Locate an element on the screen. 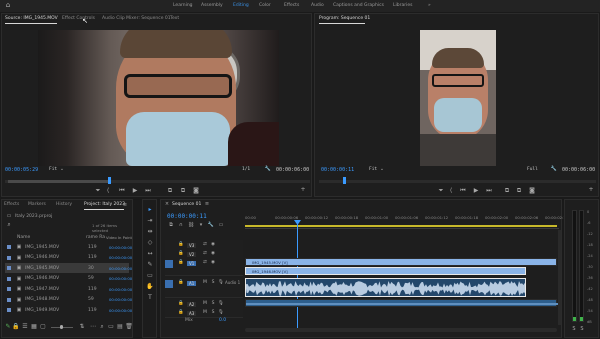 This screenshot has height=339, width=600. source-ratio-select: 1/1 is located at coordinates (246, 169).